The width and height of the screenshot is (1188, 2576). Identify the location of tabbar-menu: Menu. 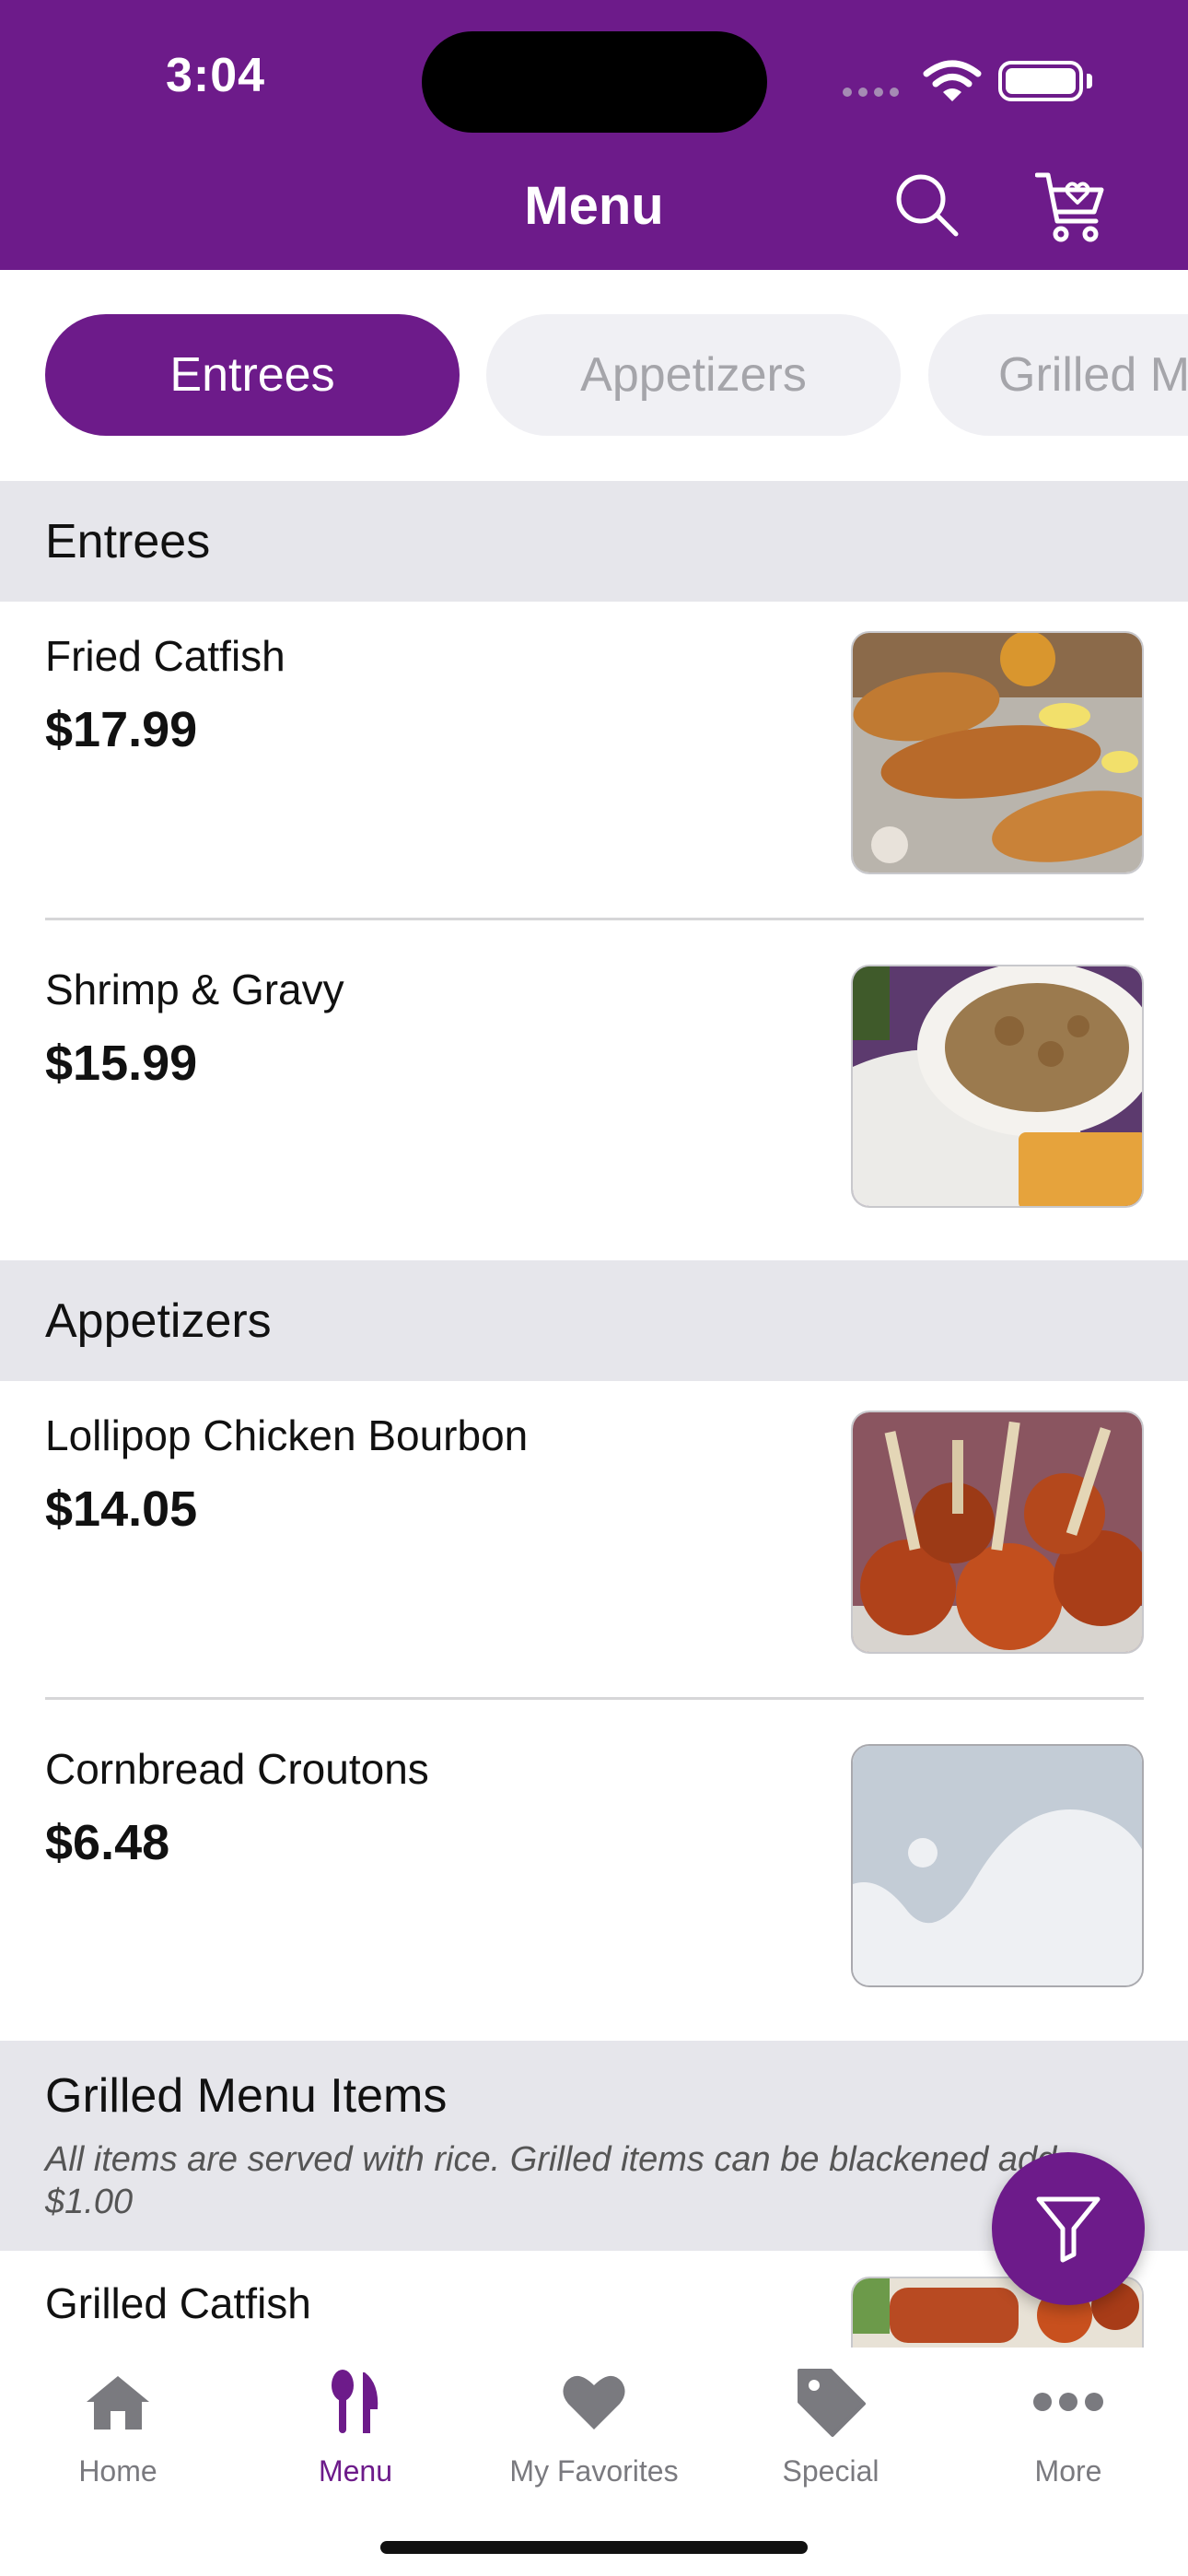
(355, 2438).